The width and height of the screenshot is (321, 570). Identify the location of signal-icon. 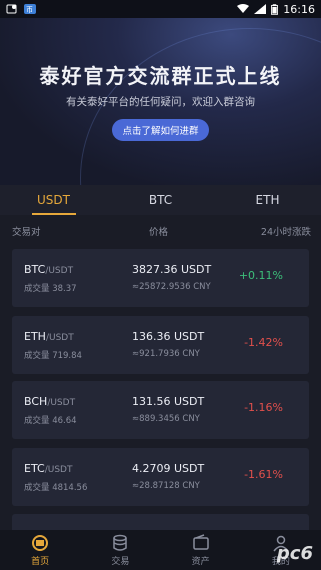
(260, 9).